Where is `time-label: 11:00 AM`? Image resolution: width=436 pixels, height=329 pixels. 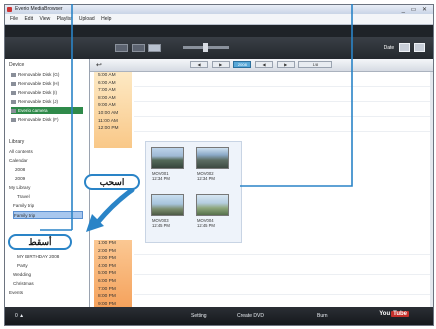 time-label: 11:00 AM is located at coordinates (108, 121).